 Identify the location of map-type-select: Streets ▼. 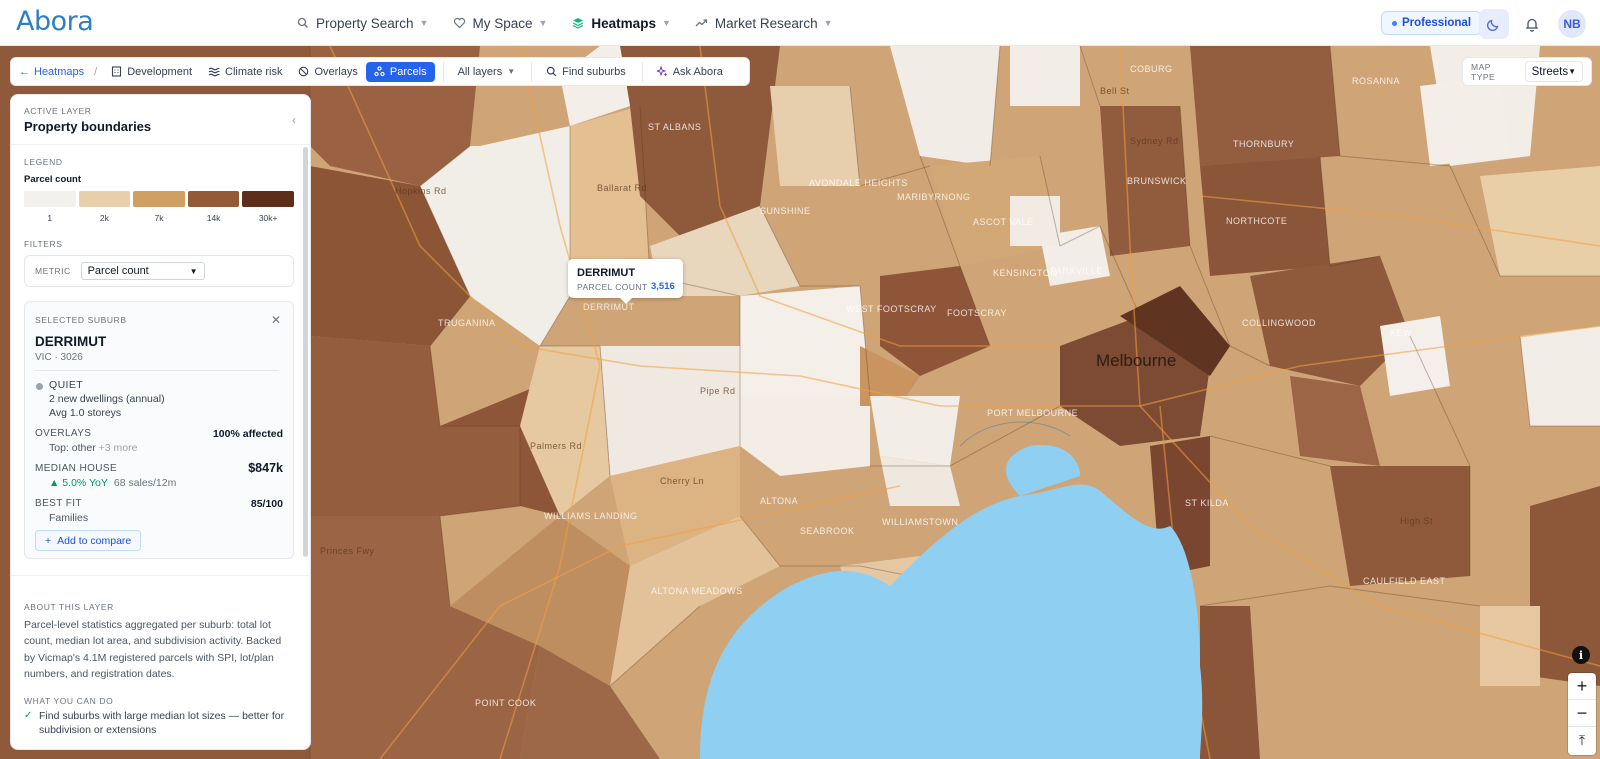
(1553, 71).